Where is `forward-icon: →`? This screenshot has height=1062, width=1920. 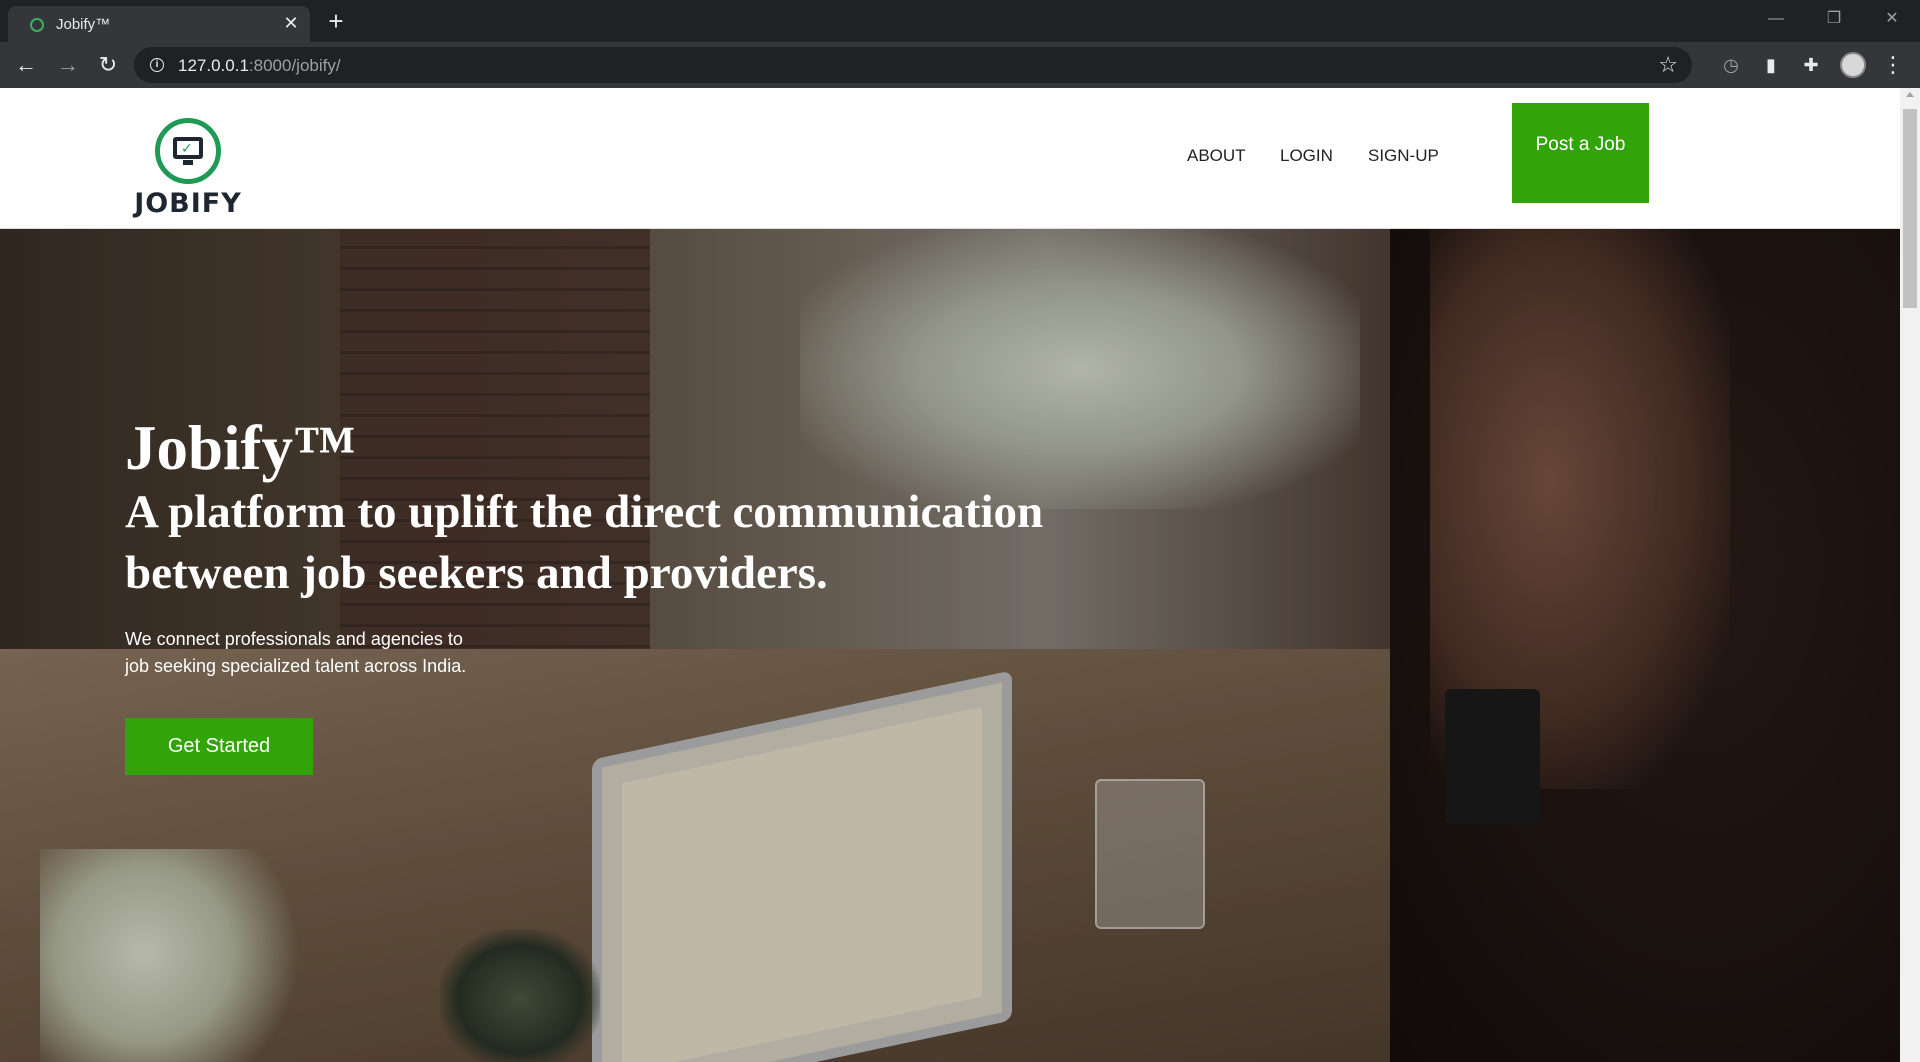 forward-icon: → is located at coordinates (68, 65).